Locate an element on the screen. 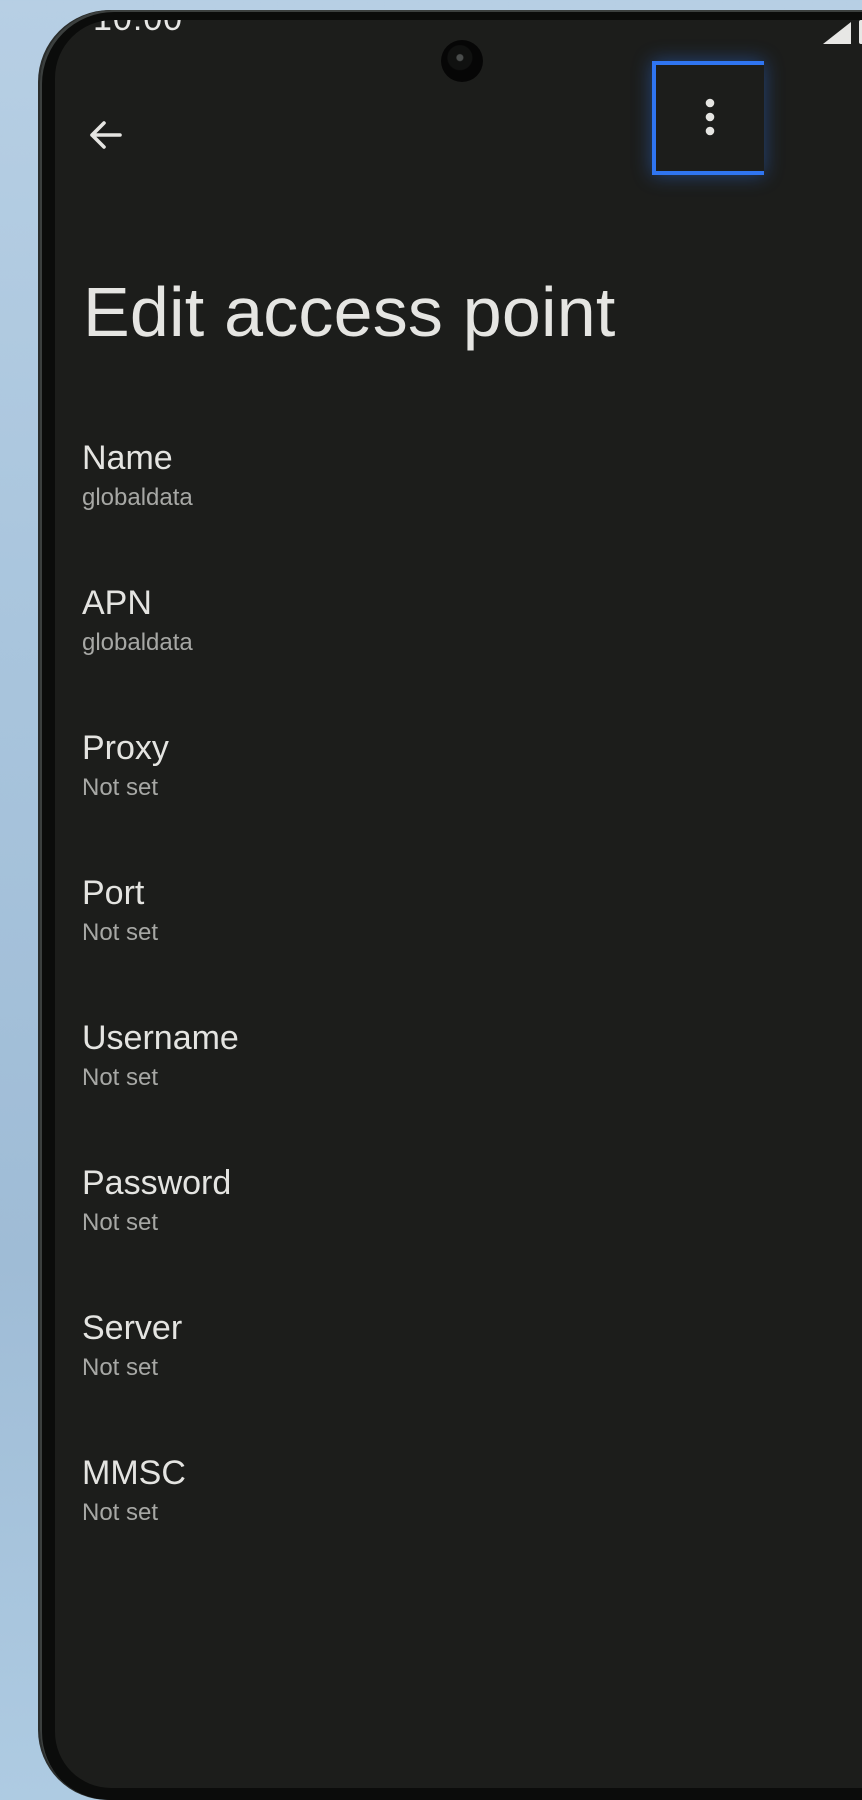  setting-label: Port is located at coordinates (113, 893).